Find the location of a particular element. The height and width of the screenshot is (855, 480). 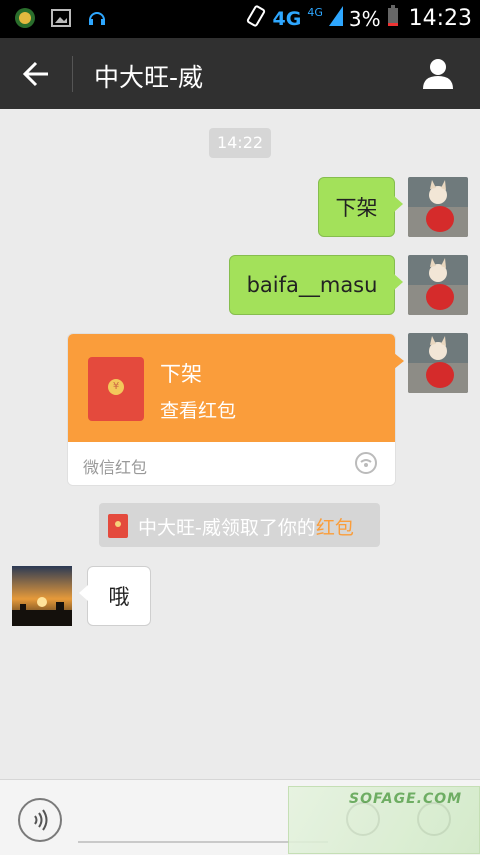

title-bar: 中大旺-威 is located at coordinates (240, 73).